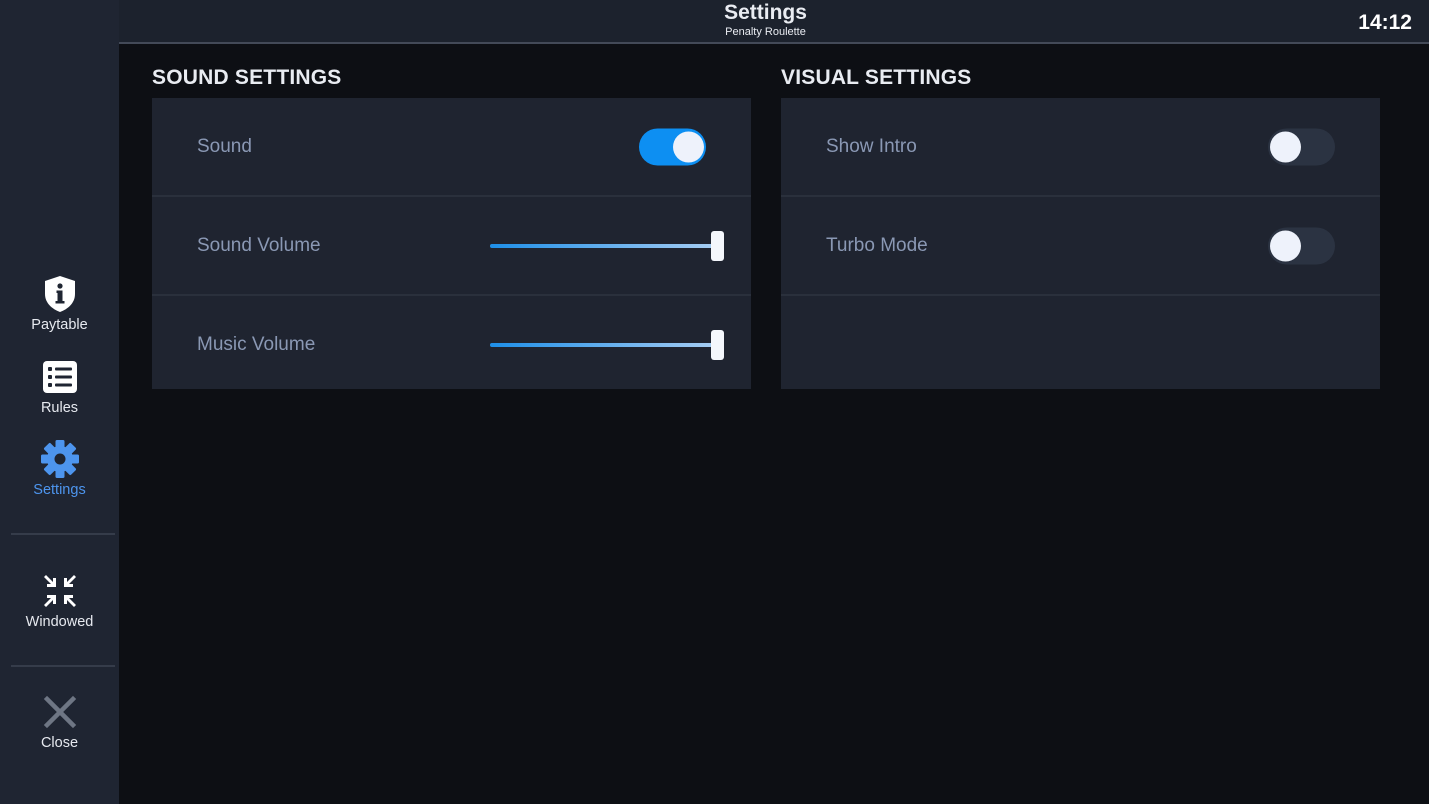 The width and height of the screenshot is (1429, 804). I want to click on sidebar-item-rules: Rules, so click(59, 395).